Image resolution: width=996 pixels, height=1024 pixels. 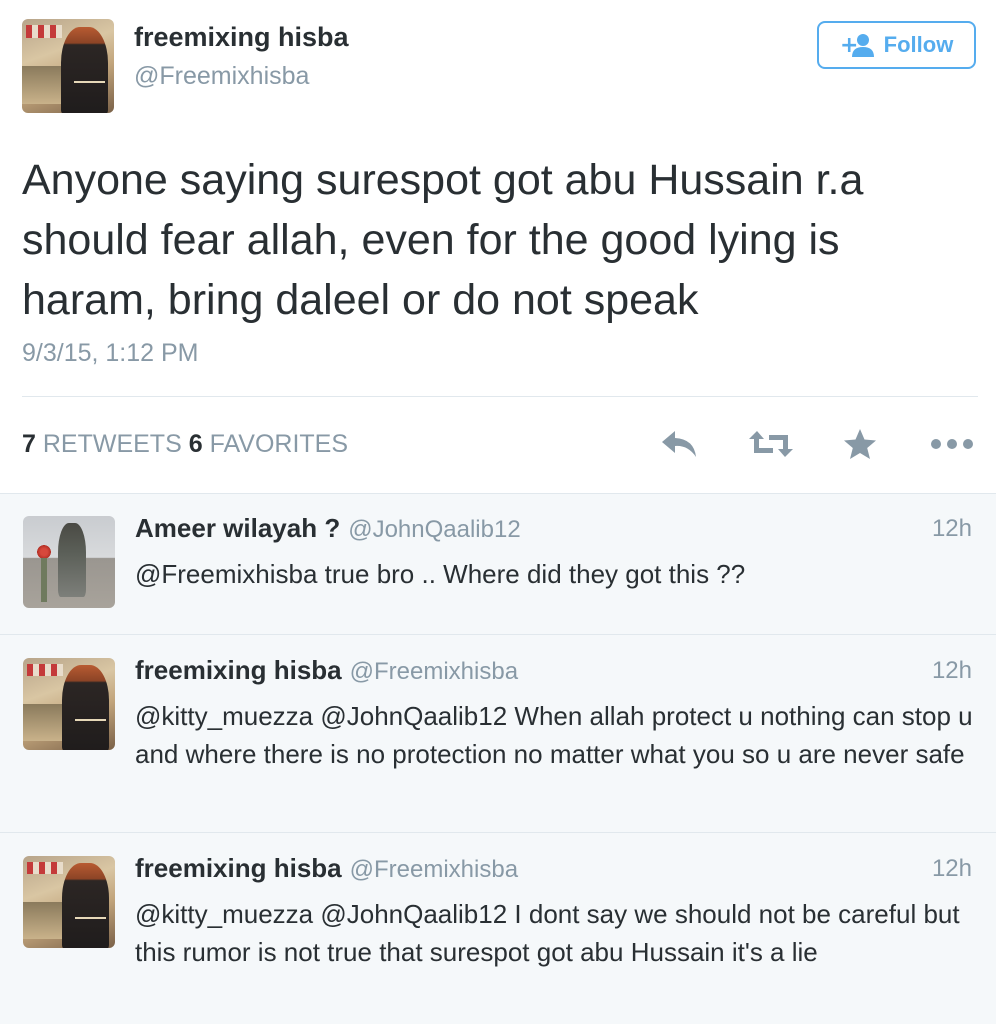 I want to click on reply-author-handle: @JohnQaalib12, so click(x=434, y=529).